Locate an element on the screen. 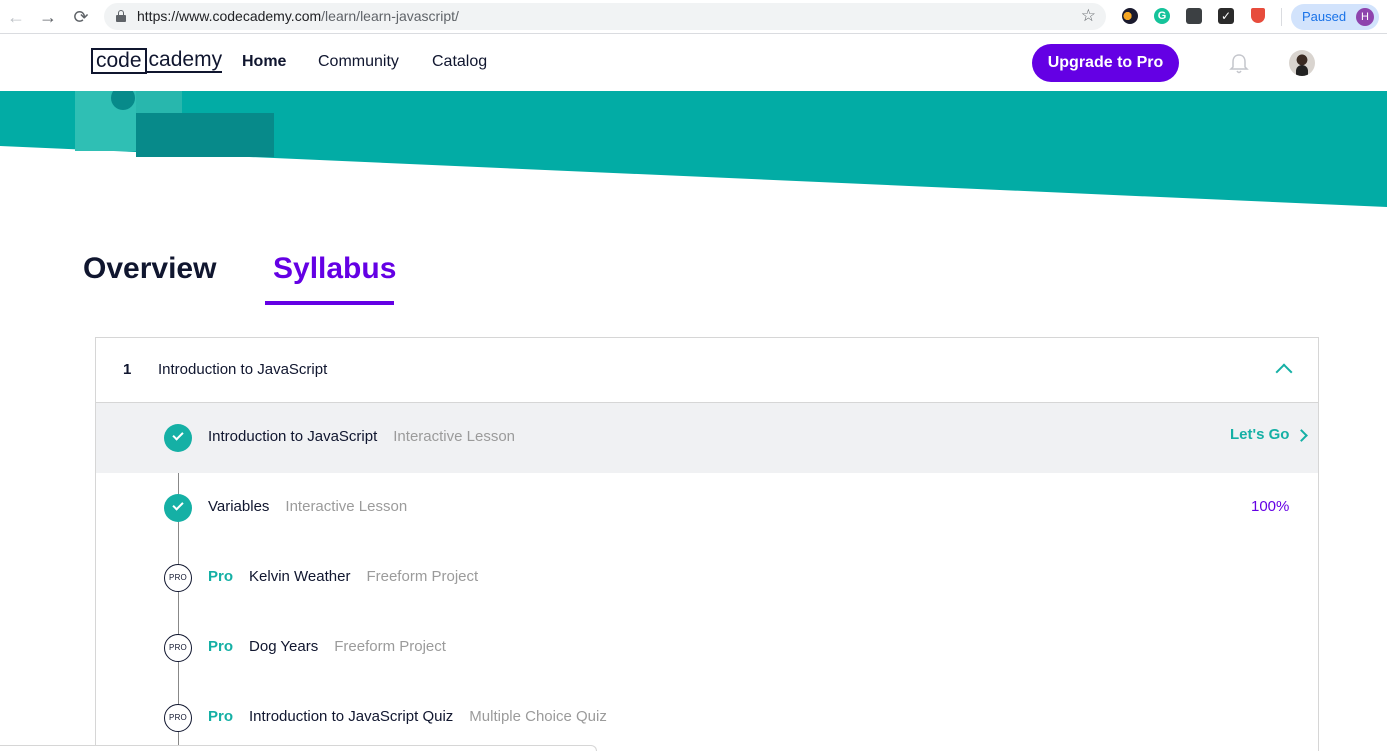 The width and height of the screenshot is (1387, 751). shield-extension-icon is located at coordinates (1258, 16).